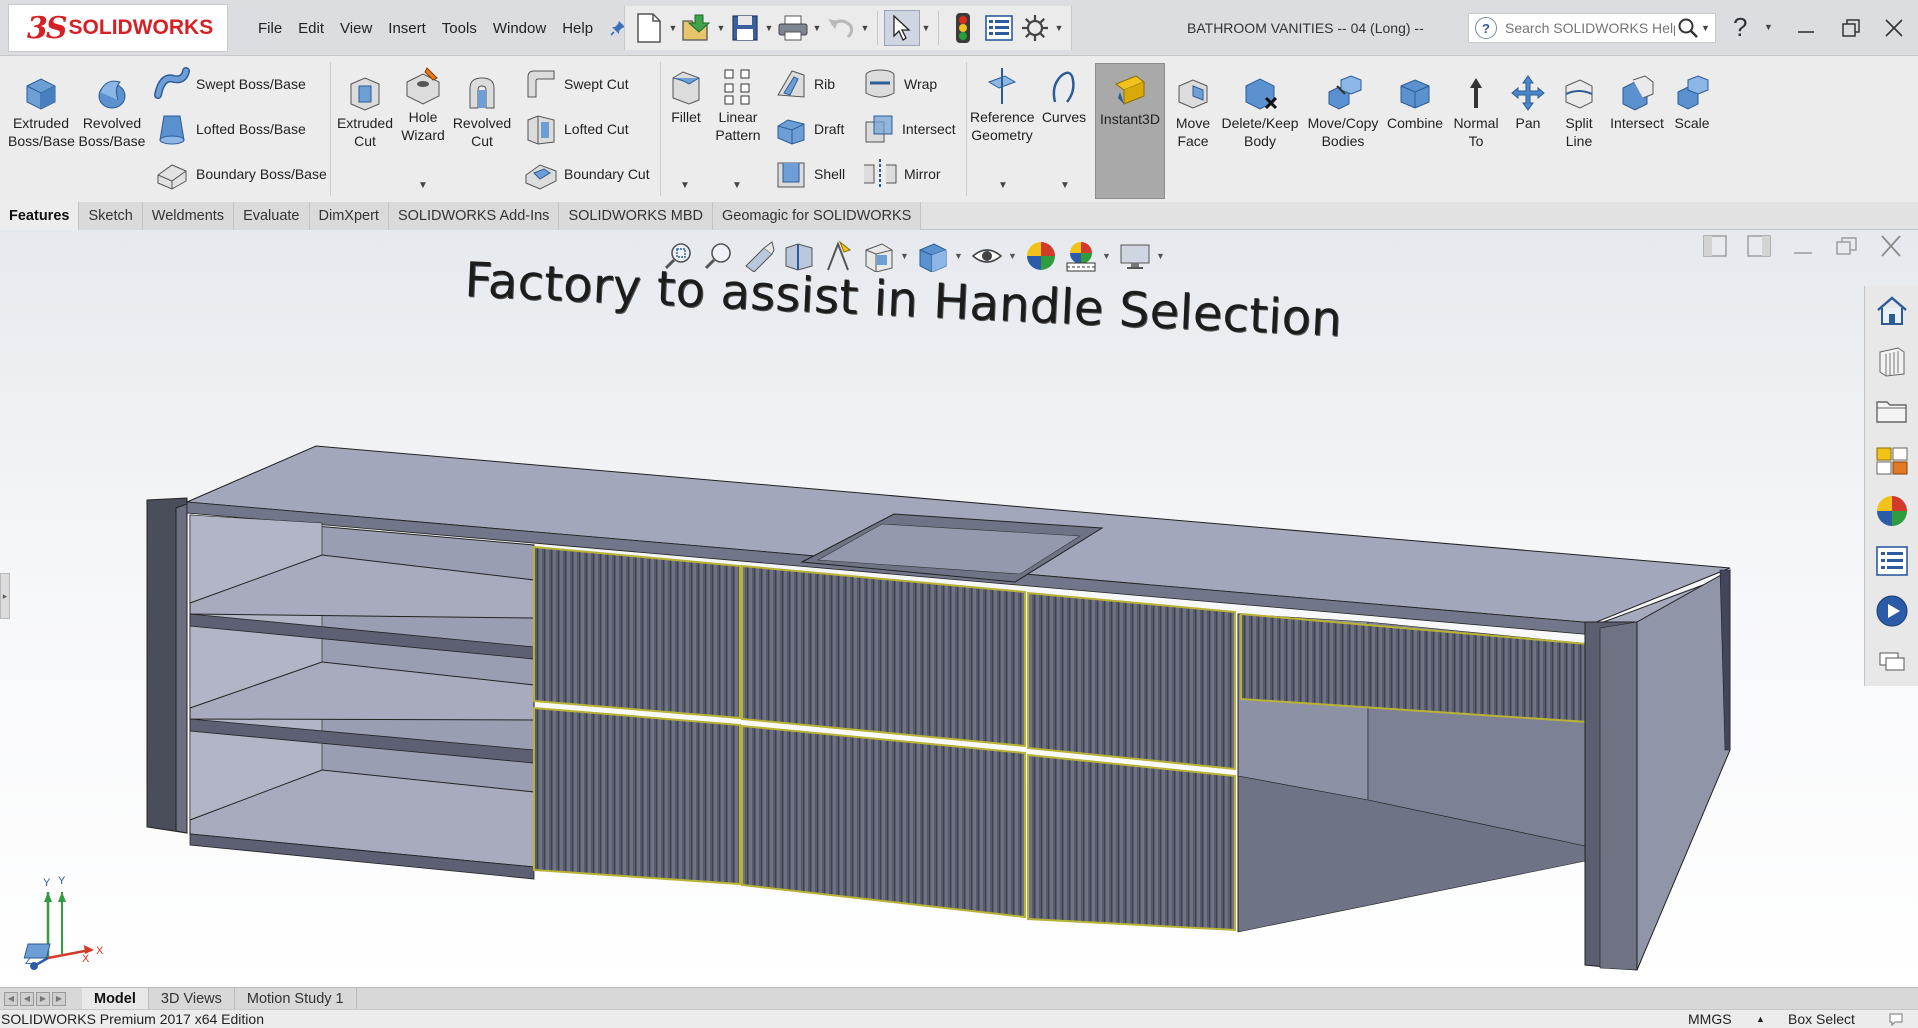 This screenshot has width=1918, height=1028. Describe the element at coordinates (1896, 1019) in the screenshot. I see `status-help-icon` at that location.